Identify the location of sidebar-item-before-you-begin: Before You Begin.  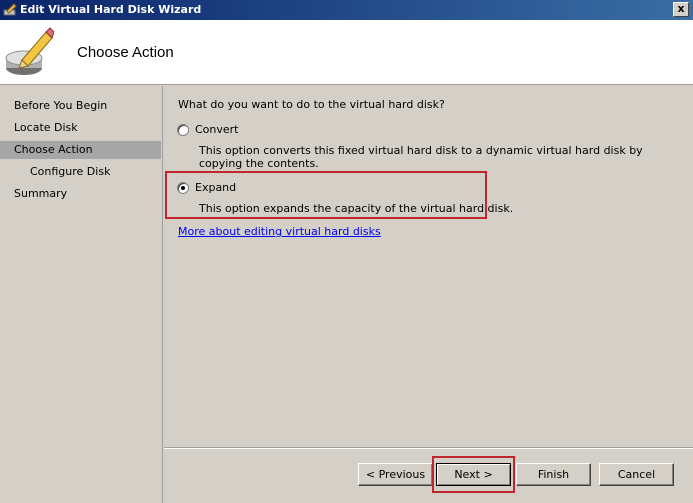
(80, 106).